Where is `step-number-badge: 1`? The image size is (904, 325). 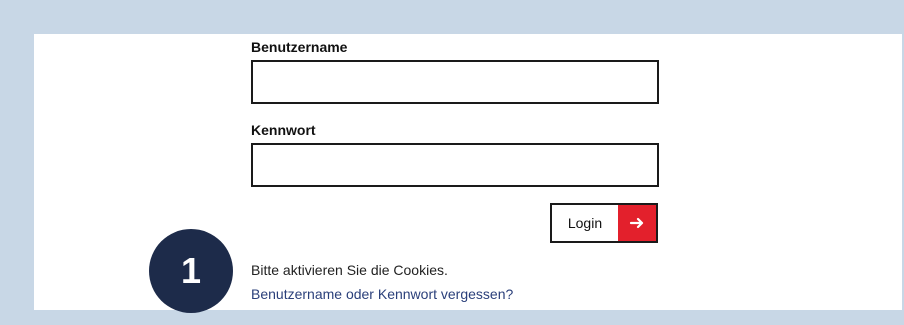
step-number-badge: 1 is located at coordinates (191, 271).